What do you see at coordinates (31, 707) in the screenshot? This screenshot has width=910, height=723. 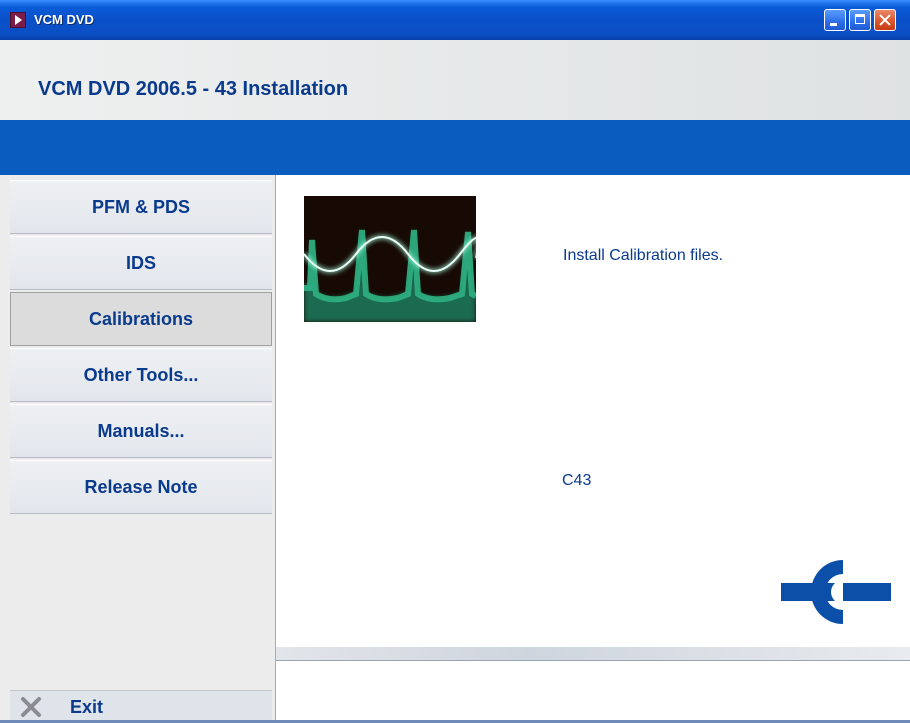 I see `exit-x-icon` at bounding box center [31, 707].